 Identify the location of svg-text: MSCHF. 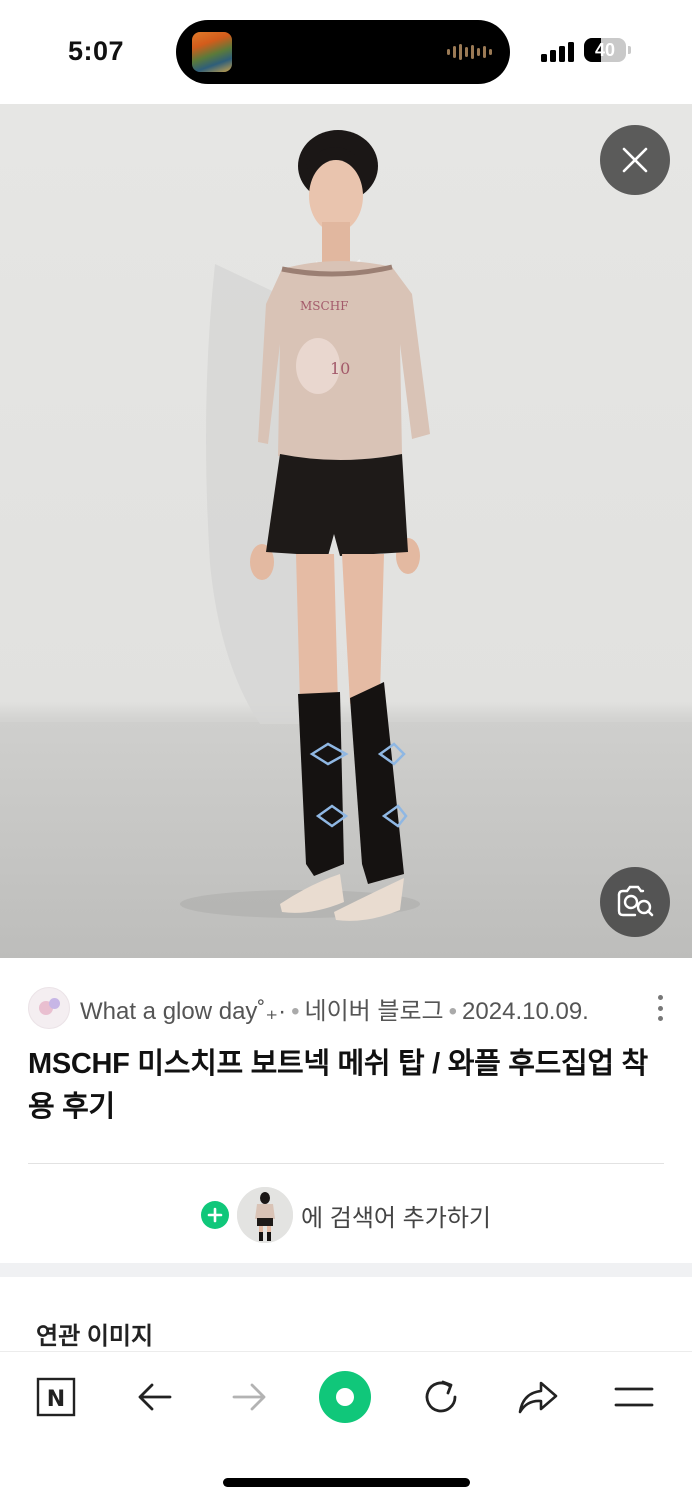
(324, 306).